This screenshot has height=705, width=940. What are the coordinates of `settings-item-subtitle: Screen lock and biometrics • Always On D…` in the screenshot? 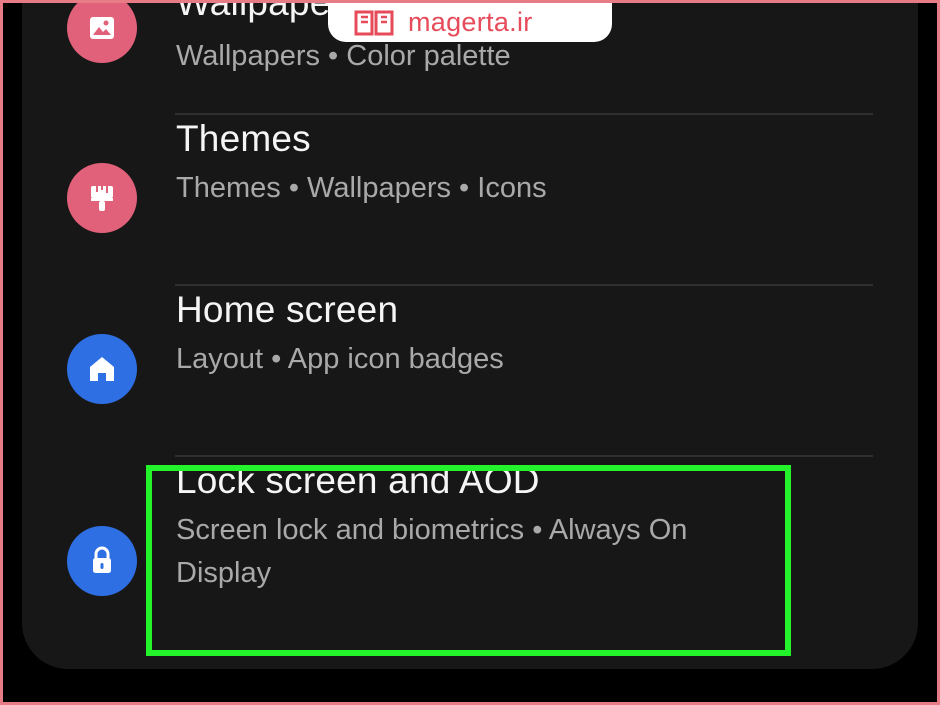 It's located at (432, 551).